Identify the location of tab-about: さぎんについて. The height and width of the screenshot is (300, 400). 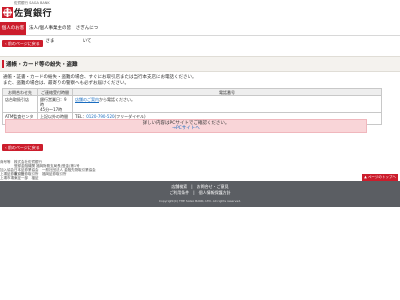
(87, 33).